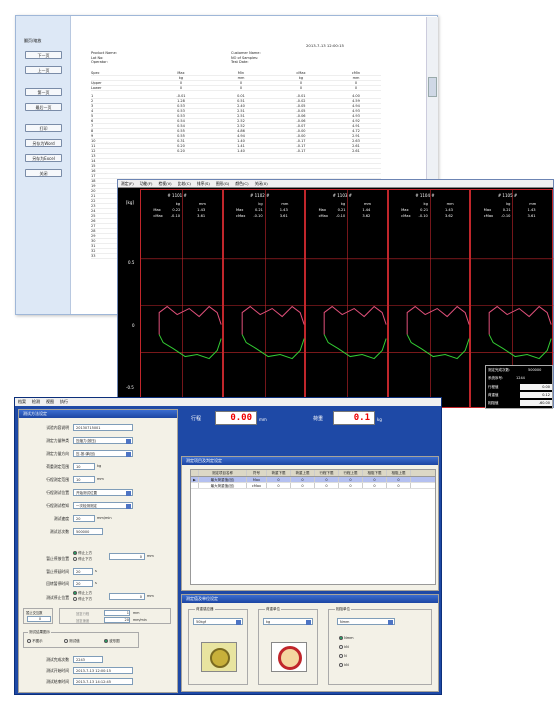  Describe the element at coordinates (346, 656) in the screenshot. I see `phase-option-n: N` at that location.